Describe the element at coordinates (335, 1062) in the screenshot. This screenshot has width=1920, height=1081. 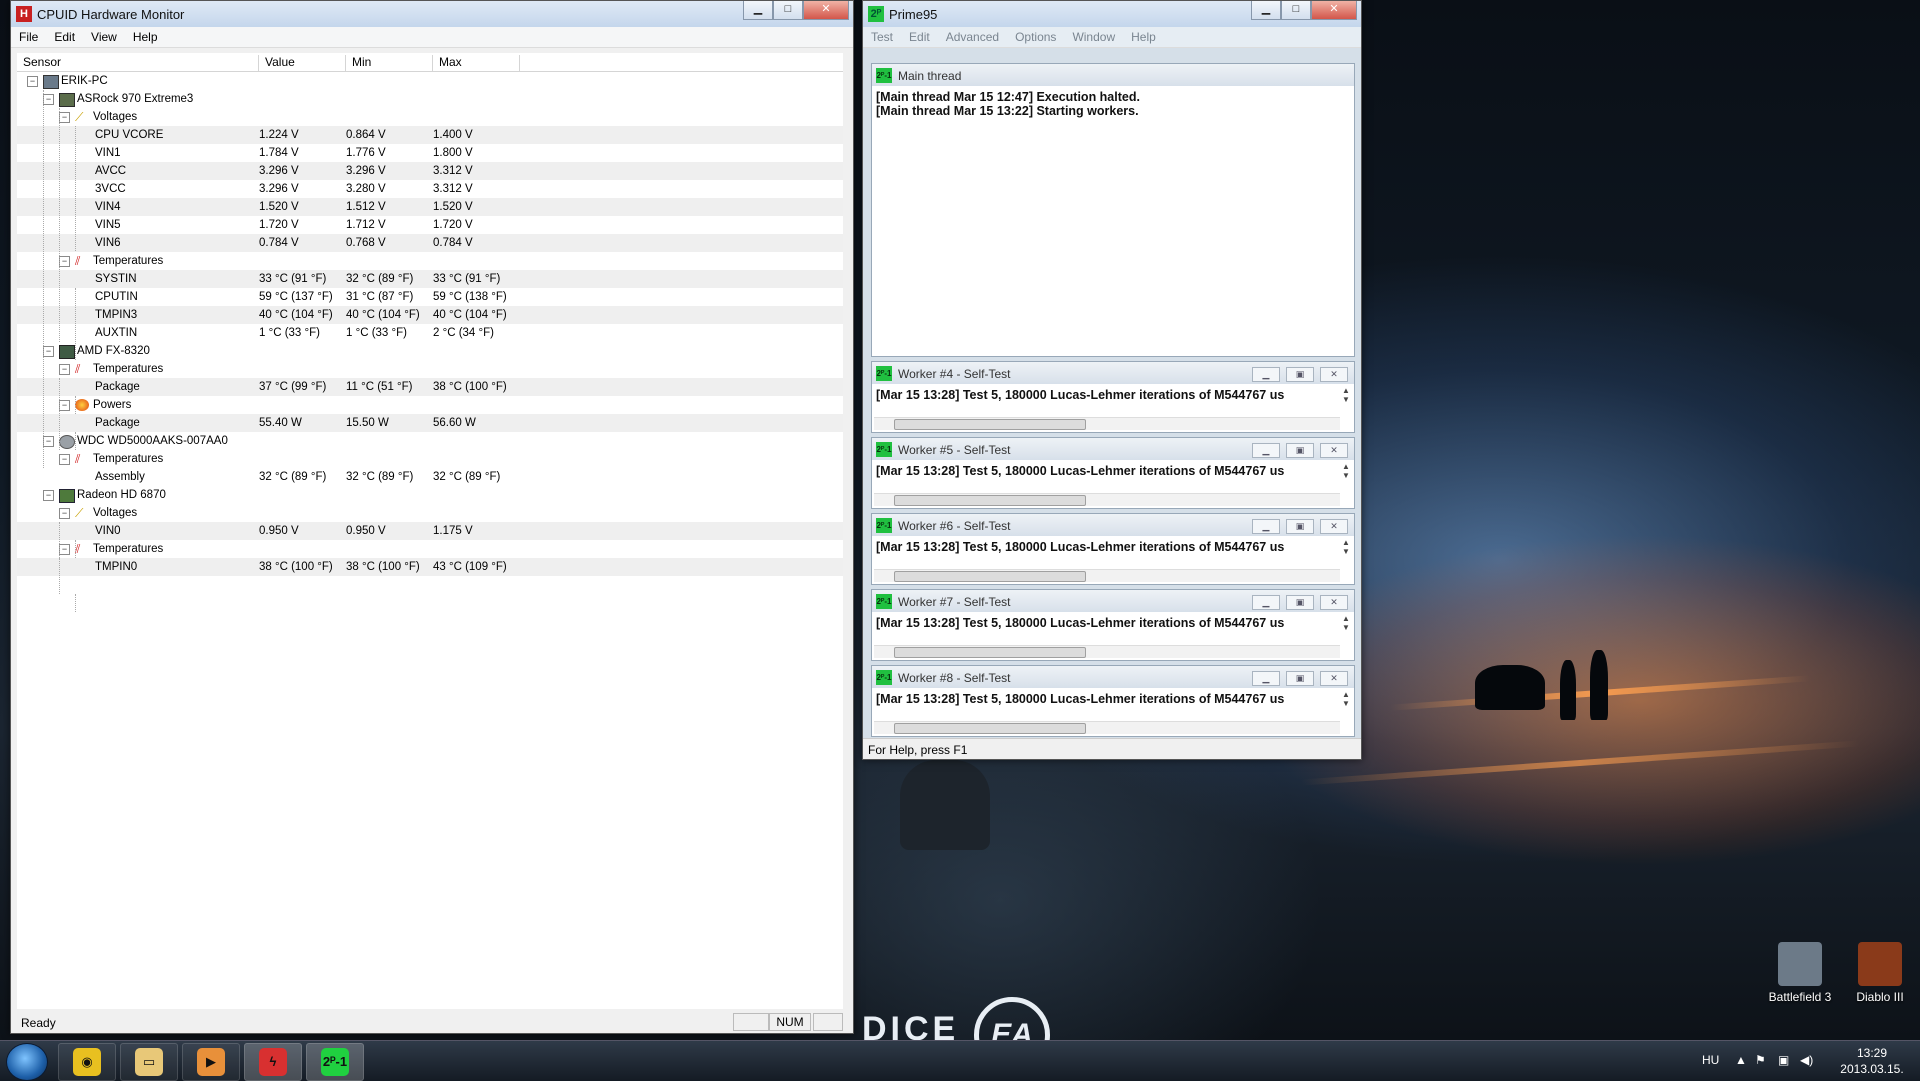
I see `prime95-taskbar-button: 2ᴾ-1` at that location.